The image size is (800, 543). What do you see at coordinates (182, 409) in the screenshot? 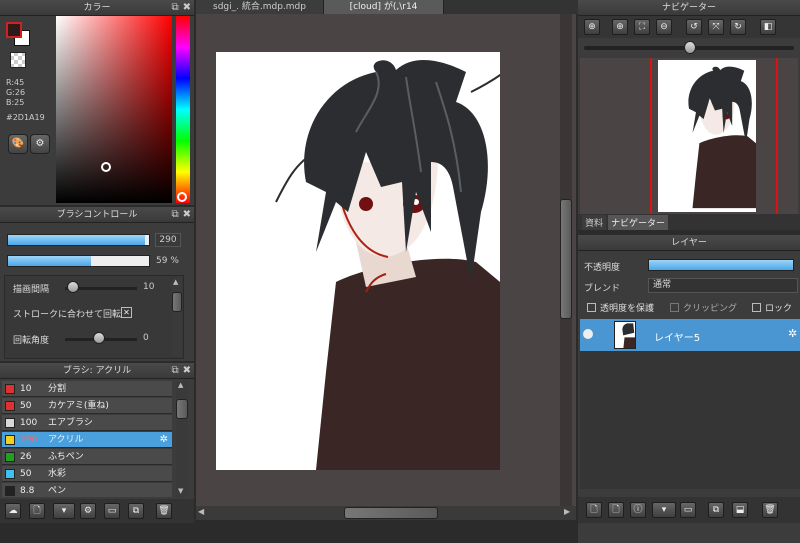
I see `brush-list-scroll-thumb` at bounding box center [182, 409].